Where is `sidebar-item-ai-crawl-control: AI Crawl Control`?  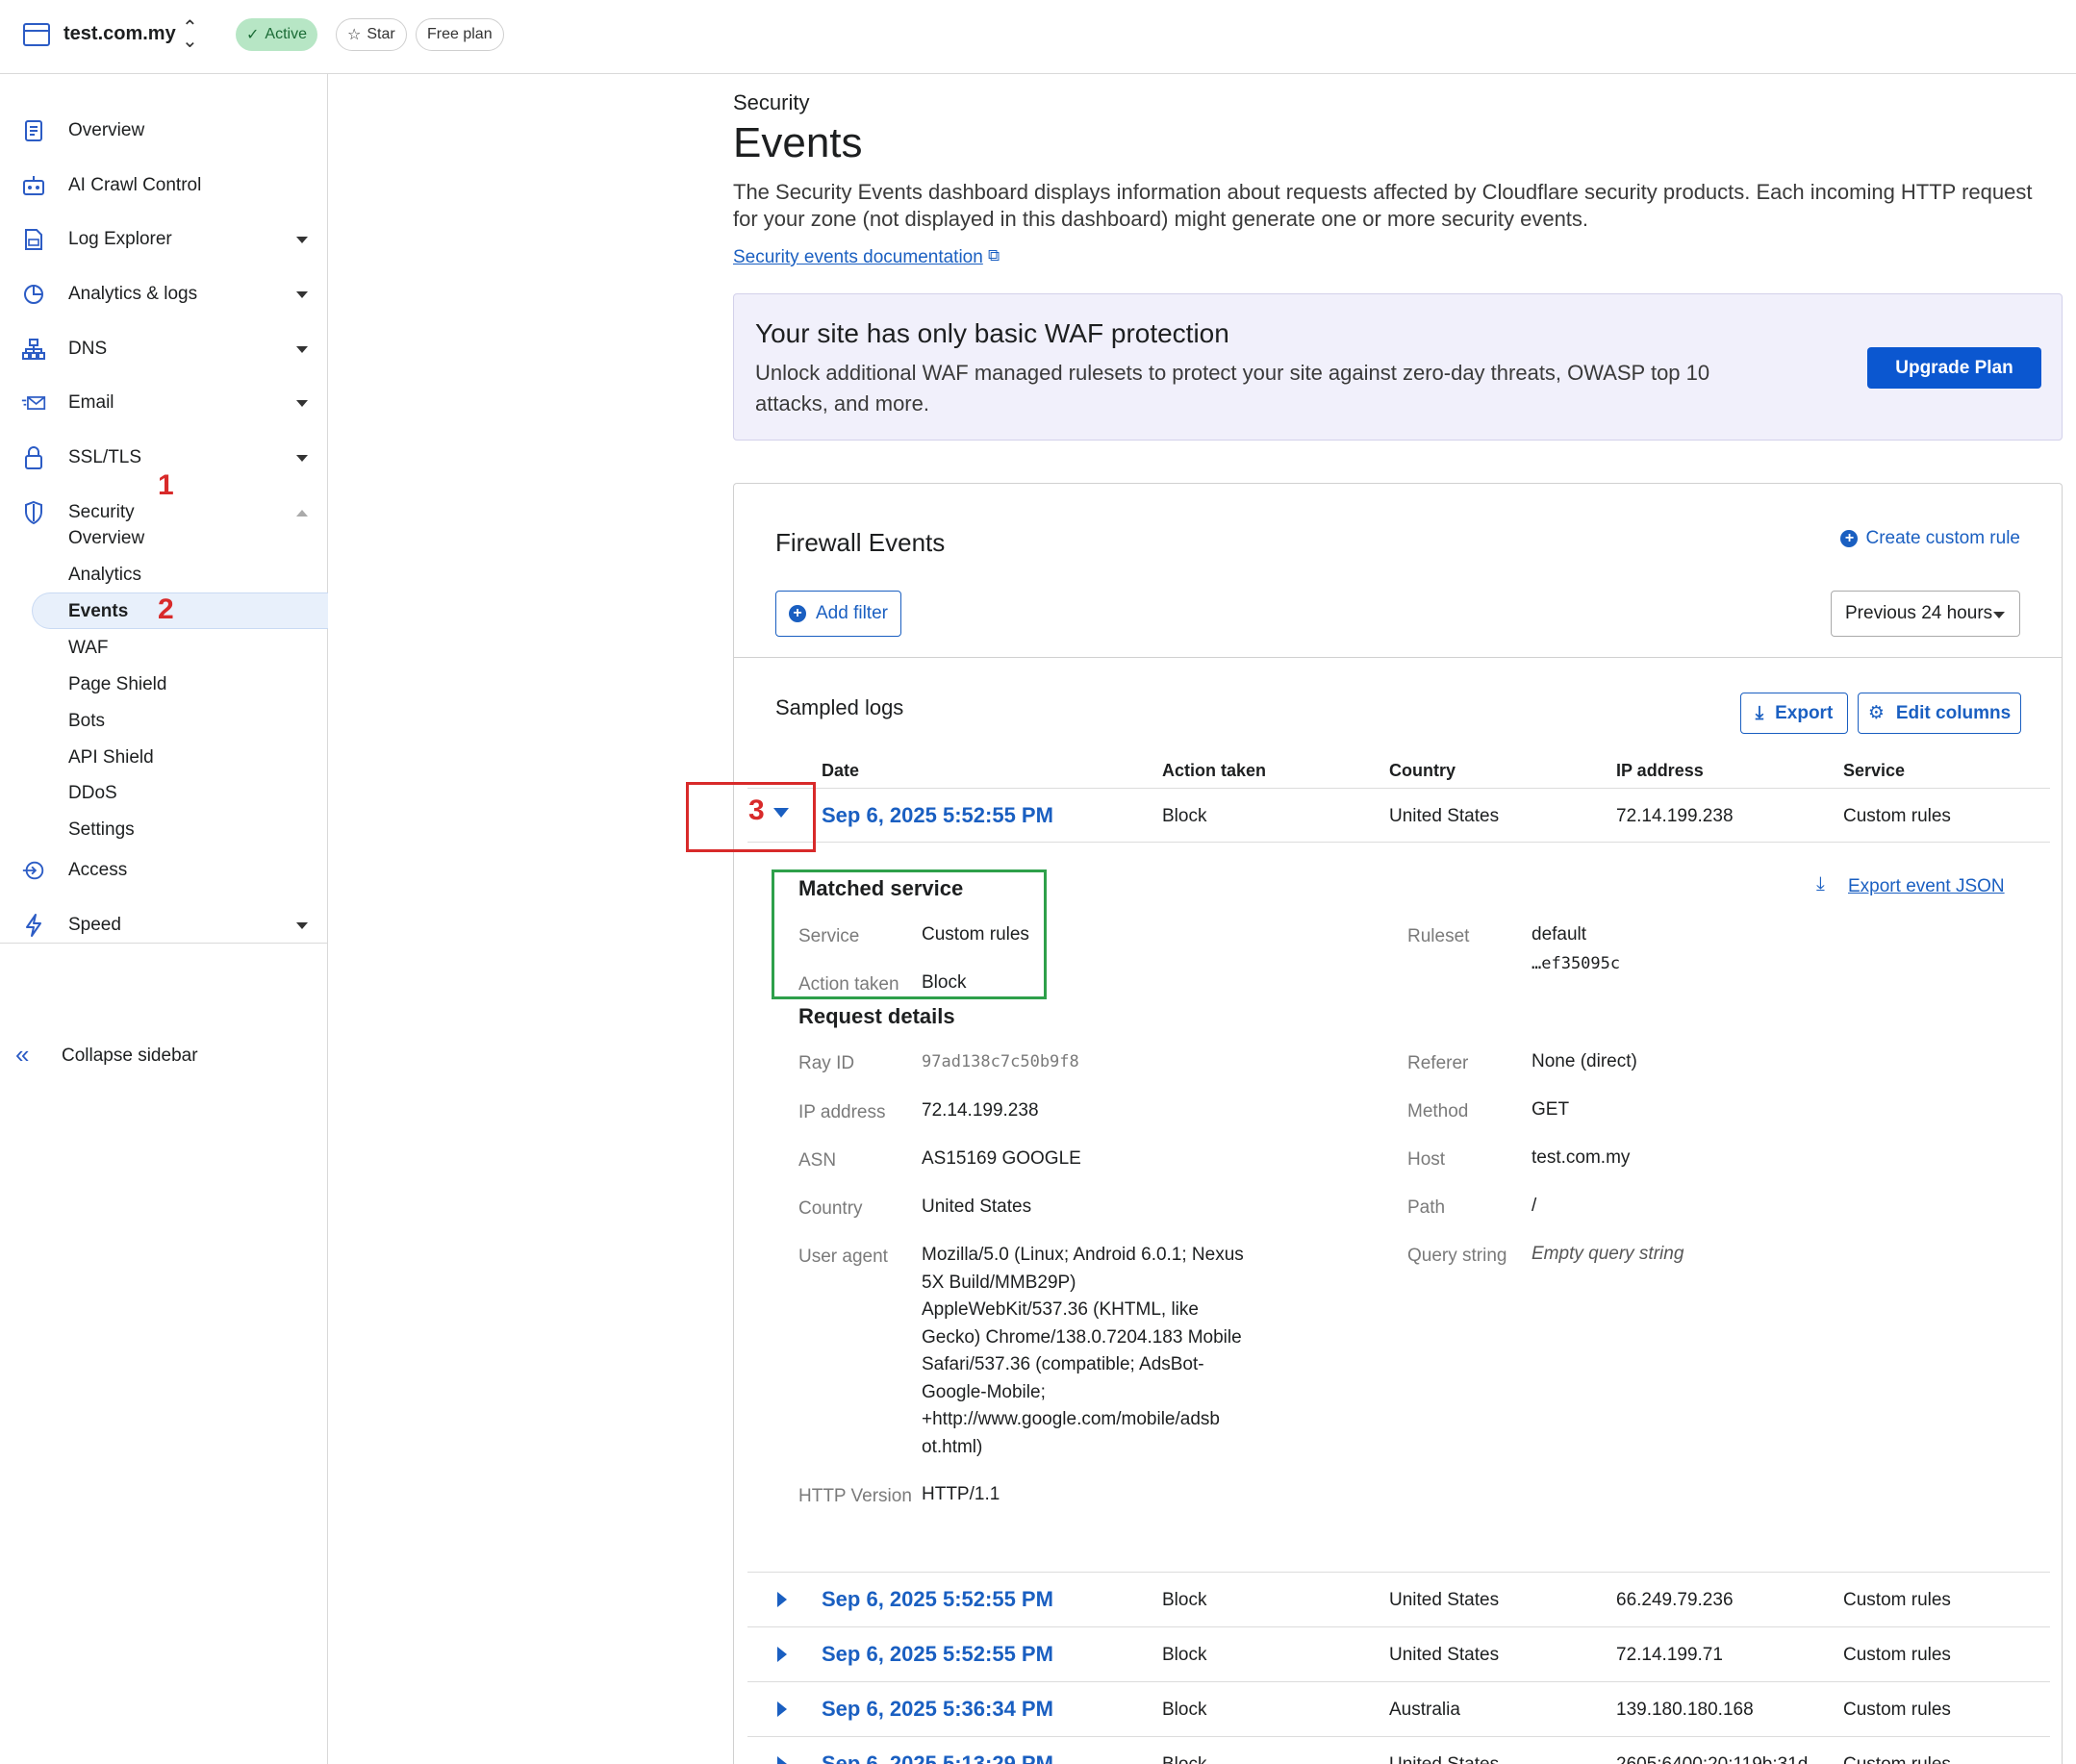
sidebar-item-ai-crawl-control: AI Crawl Control is located at coordinates (163, 185).